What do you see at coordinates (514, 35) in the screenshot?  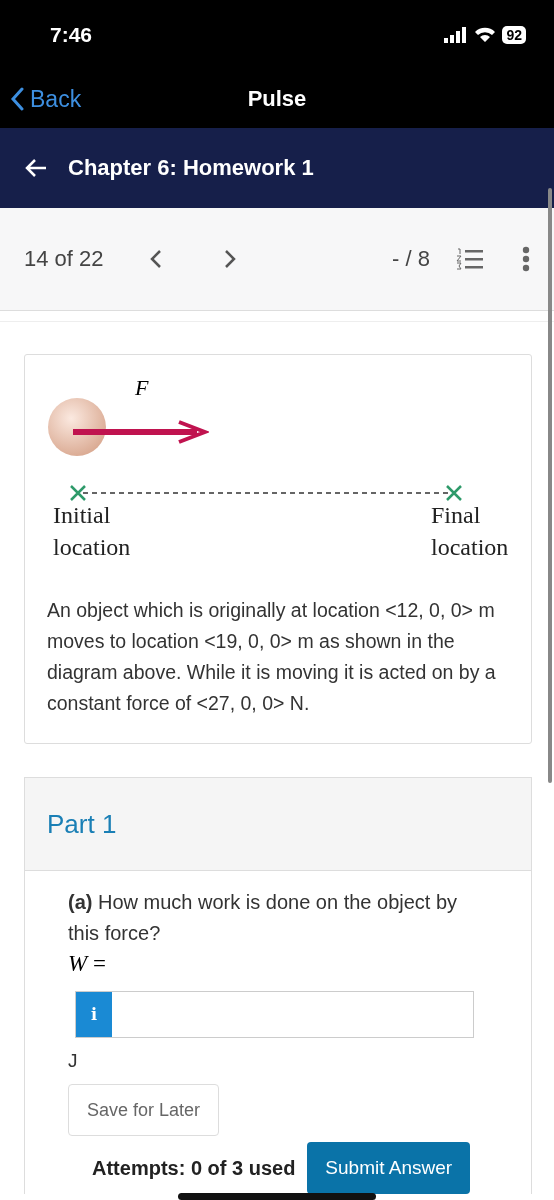 I see `battery-level: 92` at bounding box center [514, 35].